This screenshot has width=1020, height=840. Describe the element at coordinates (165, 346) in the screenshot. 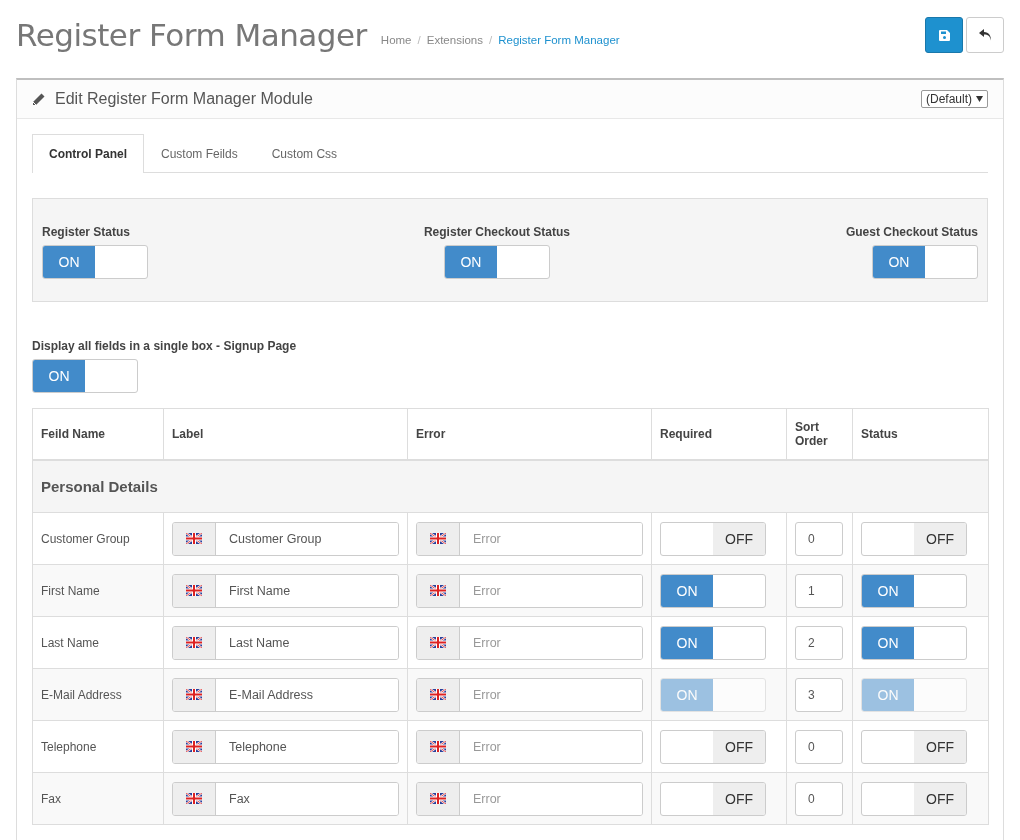

I see `setting-label: Display all fields in a single box - Signup Page` at that location.